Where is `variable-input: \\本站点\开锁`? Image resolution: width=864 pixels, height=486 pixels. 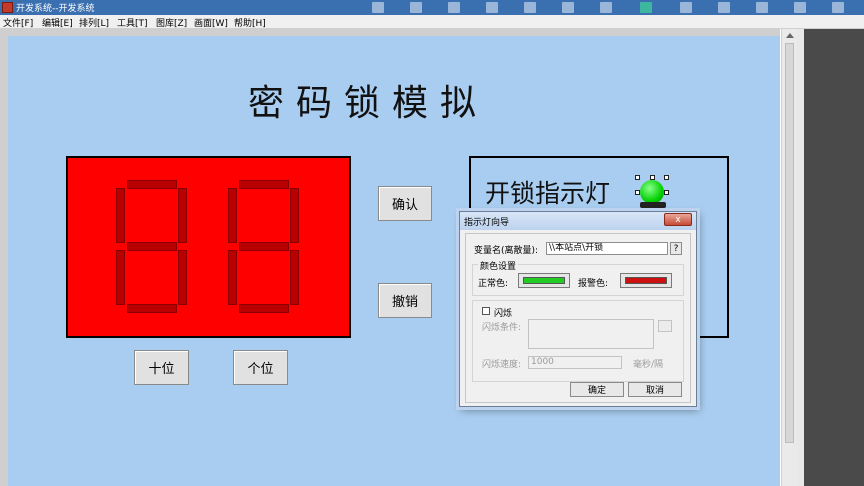 variable-input: \\本站点\开锁 is located at coordinates (607, 248).